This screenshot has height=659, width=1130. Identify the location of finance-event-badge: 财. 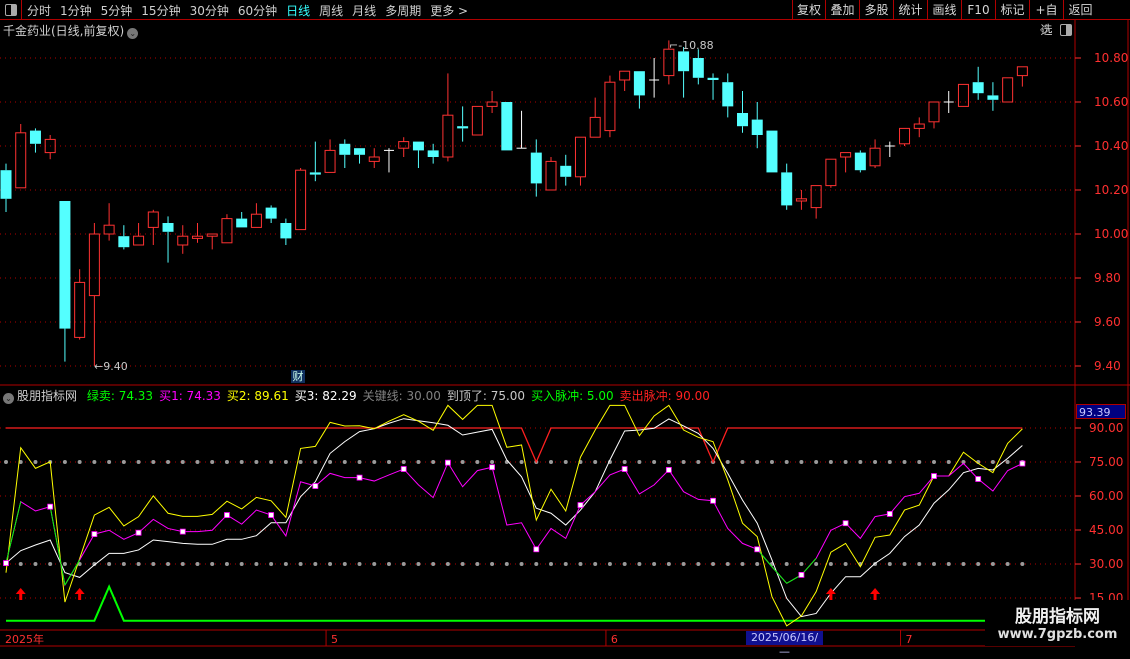
(298, 376).